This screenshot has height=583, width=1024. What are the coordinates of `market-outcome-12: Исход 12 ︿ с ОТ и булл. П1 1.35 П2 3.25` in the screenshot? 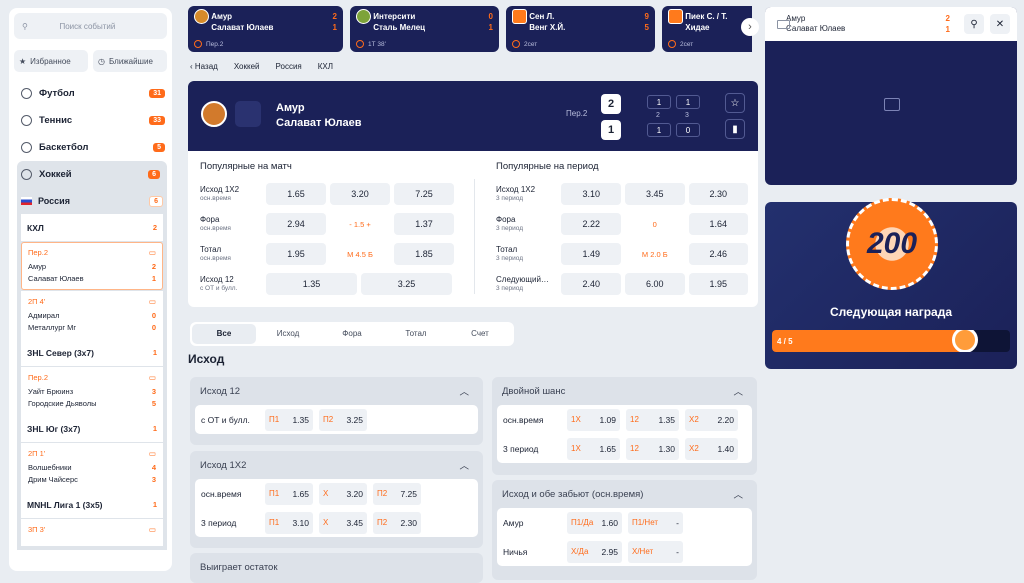 It's located at (336, 411).